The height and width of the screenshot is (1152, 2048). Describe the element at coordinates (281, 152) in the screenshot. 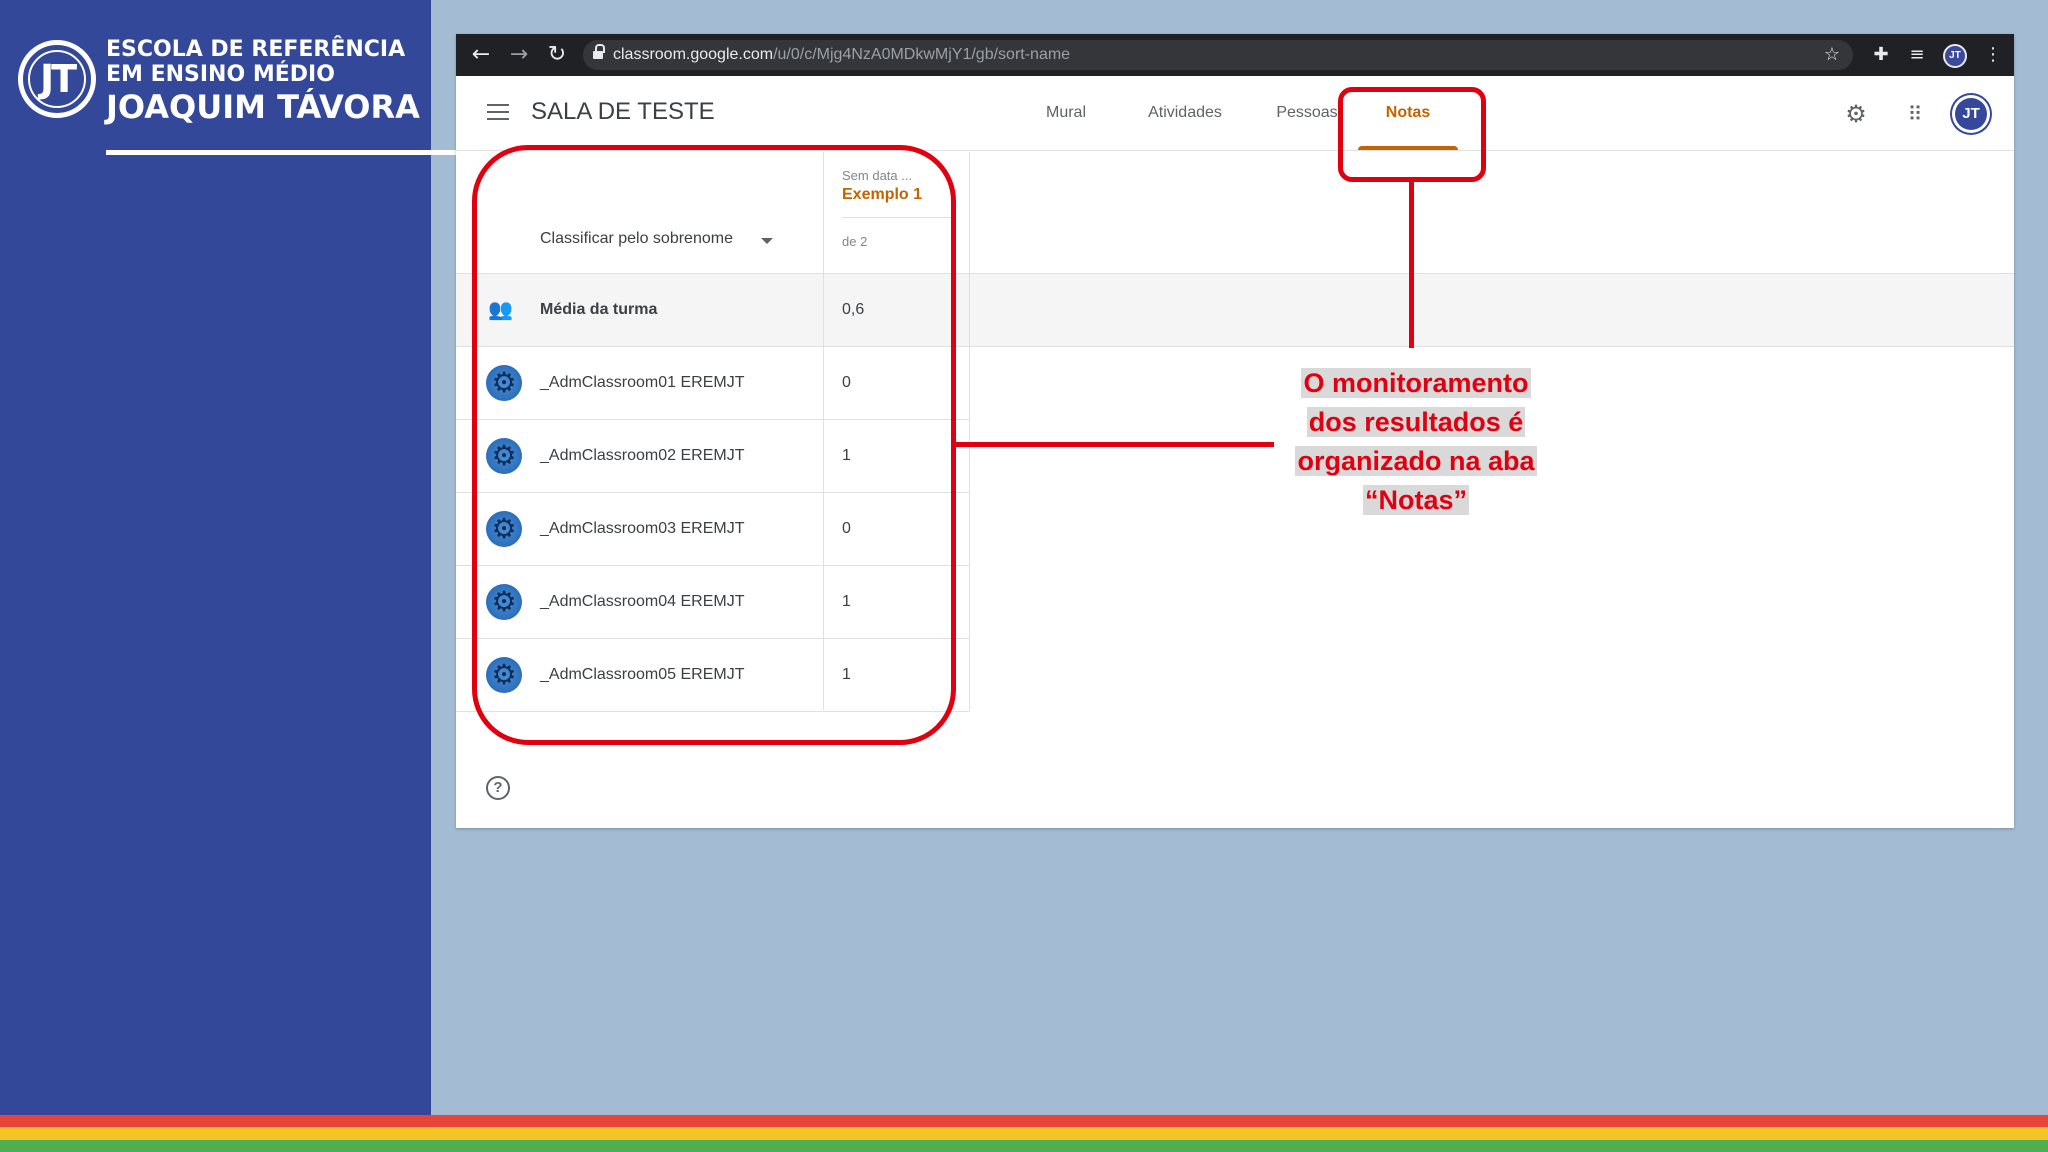

I see `banner-divider` at that location.